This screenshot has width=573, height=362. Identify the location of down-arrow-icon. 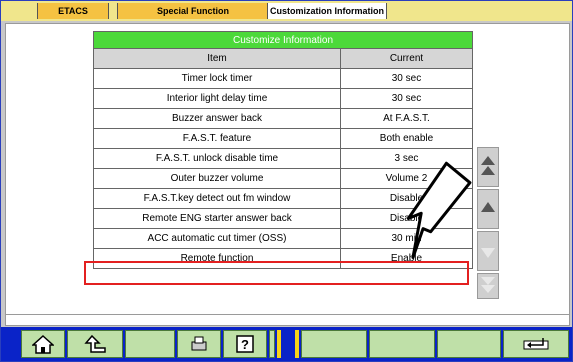
(488, 253).